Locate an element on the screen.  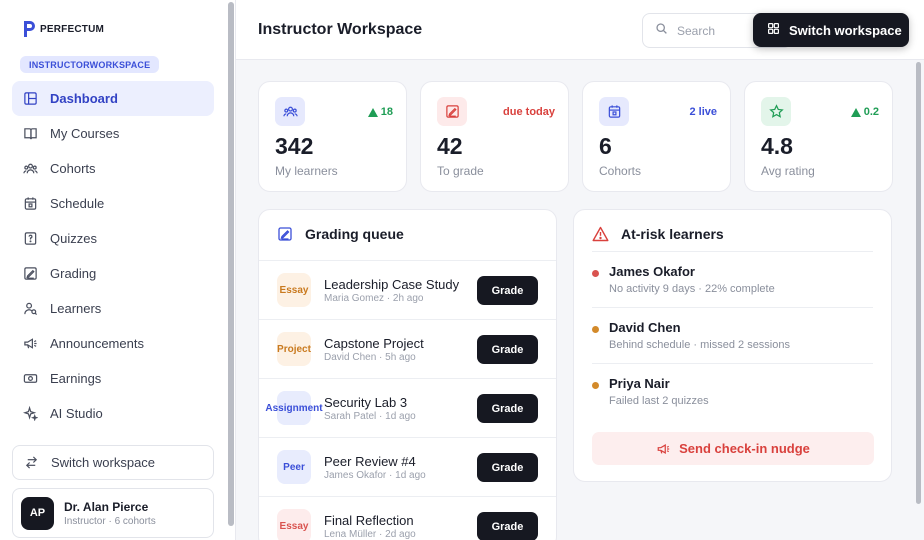
sidebar-item-grading: Grading is located at coordinates (113, 273).